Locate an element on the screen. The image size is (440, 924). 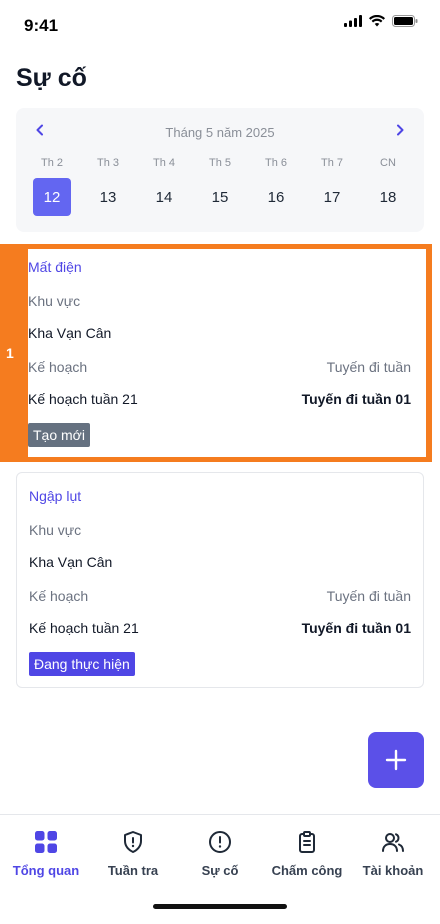
day-cell: 15 is located at coordinates (220, 197).